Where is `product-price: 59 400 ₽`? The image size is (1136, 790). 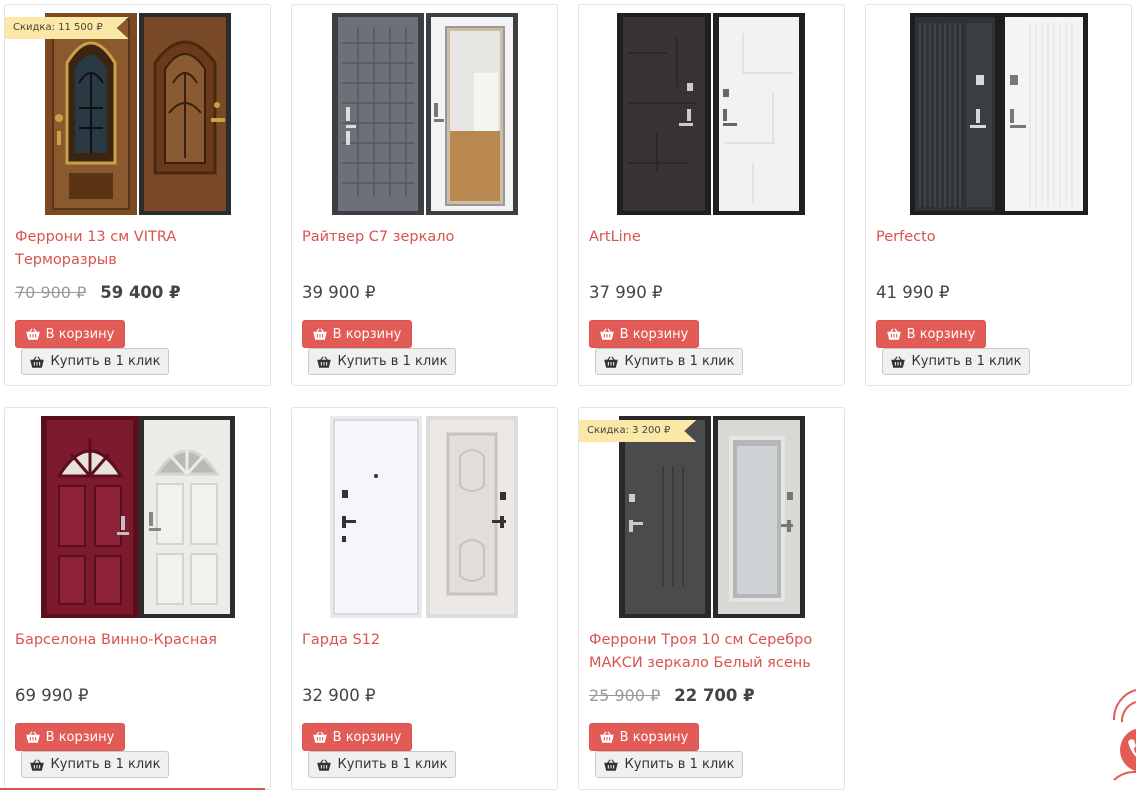
product-price: 59 400 ₽ is located at coordinates (140, 292).